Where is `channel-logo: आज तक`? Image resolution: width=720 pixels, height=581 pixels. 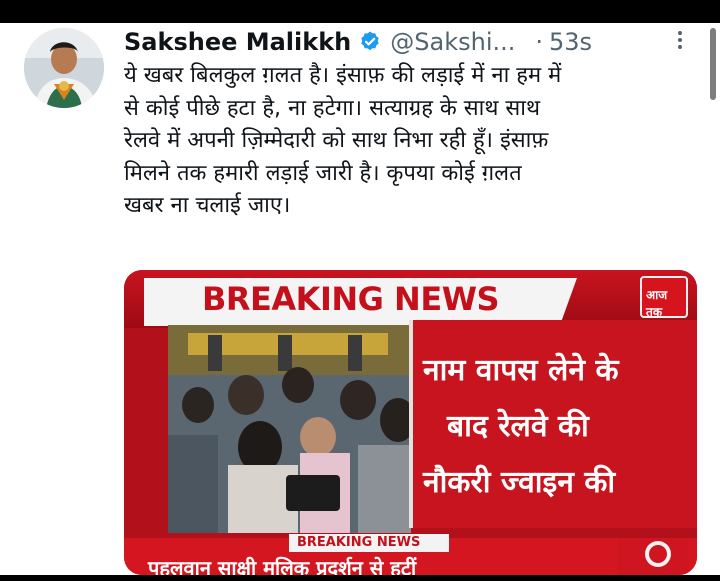
channel-logo: आज तक is located at coordinates (664, 297).